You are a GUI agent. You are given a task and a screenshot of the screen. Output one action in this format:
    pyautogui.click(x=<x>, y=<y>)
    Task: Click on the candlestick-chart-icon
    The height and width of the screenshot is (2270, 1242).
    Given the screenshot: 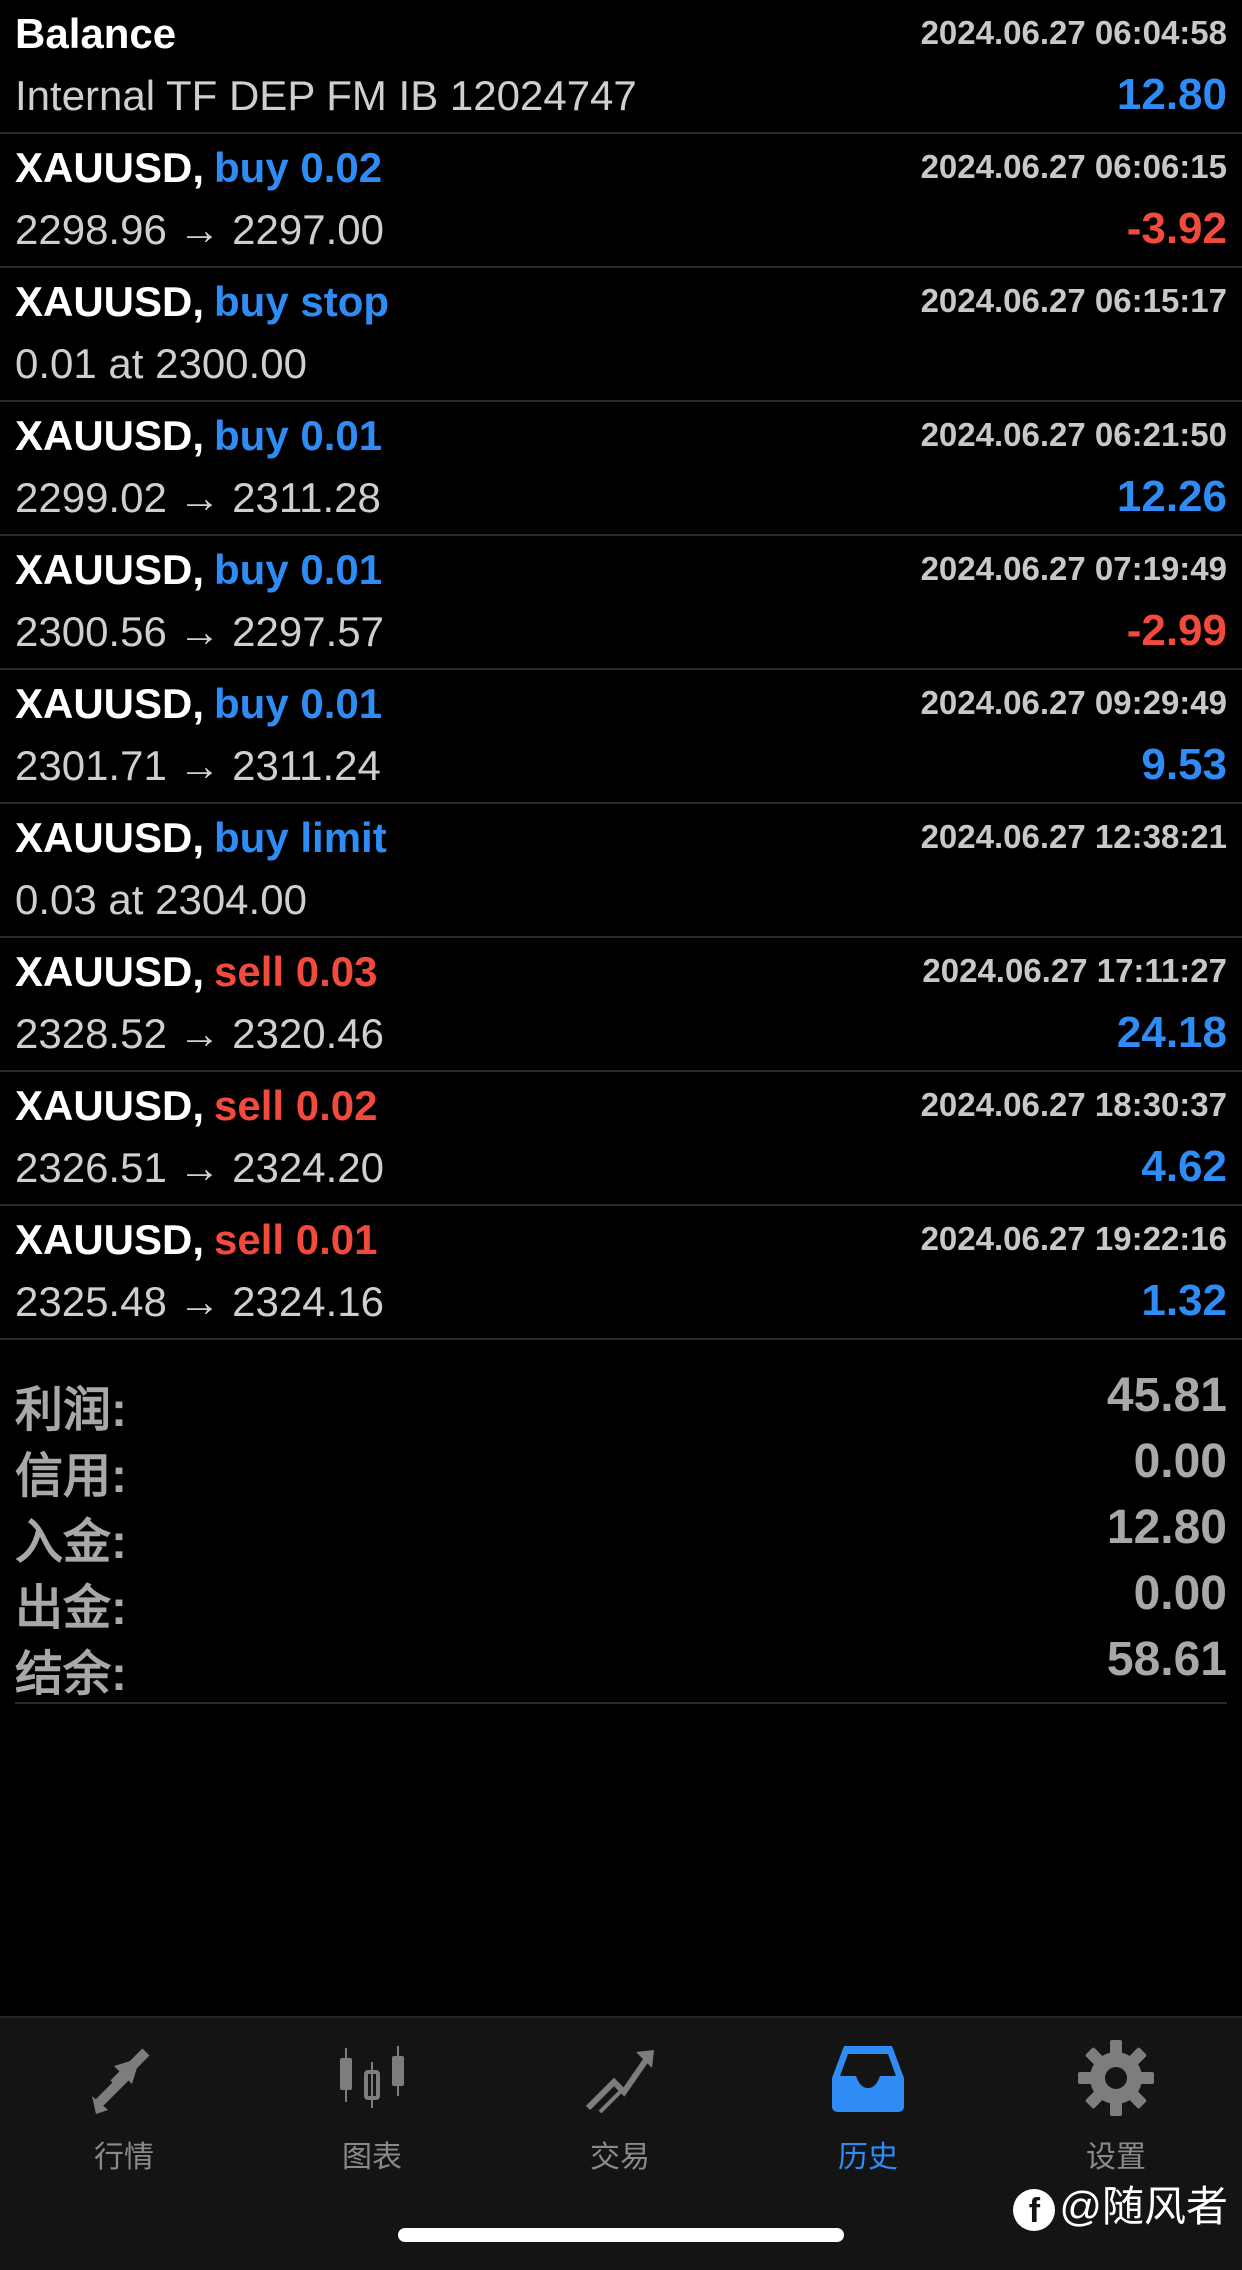 What is the action you would take?
    pyautogui.click(x=372, y=2077)
    